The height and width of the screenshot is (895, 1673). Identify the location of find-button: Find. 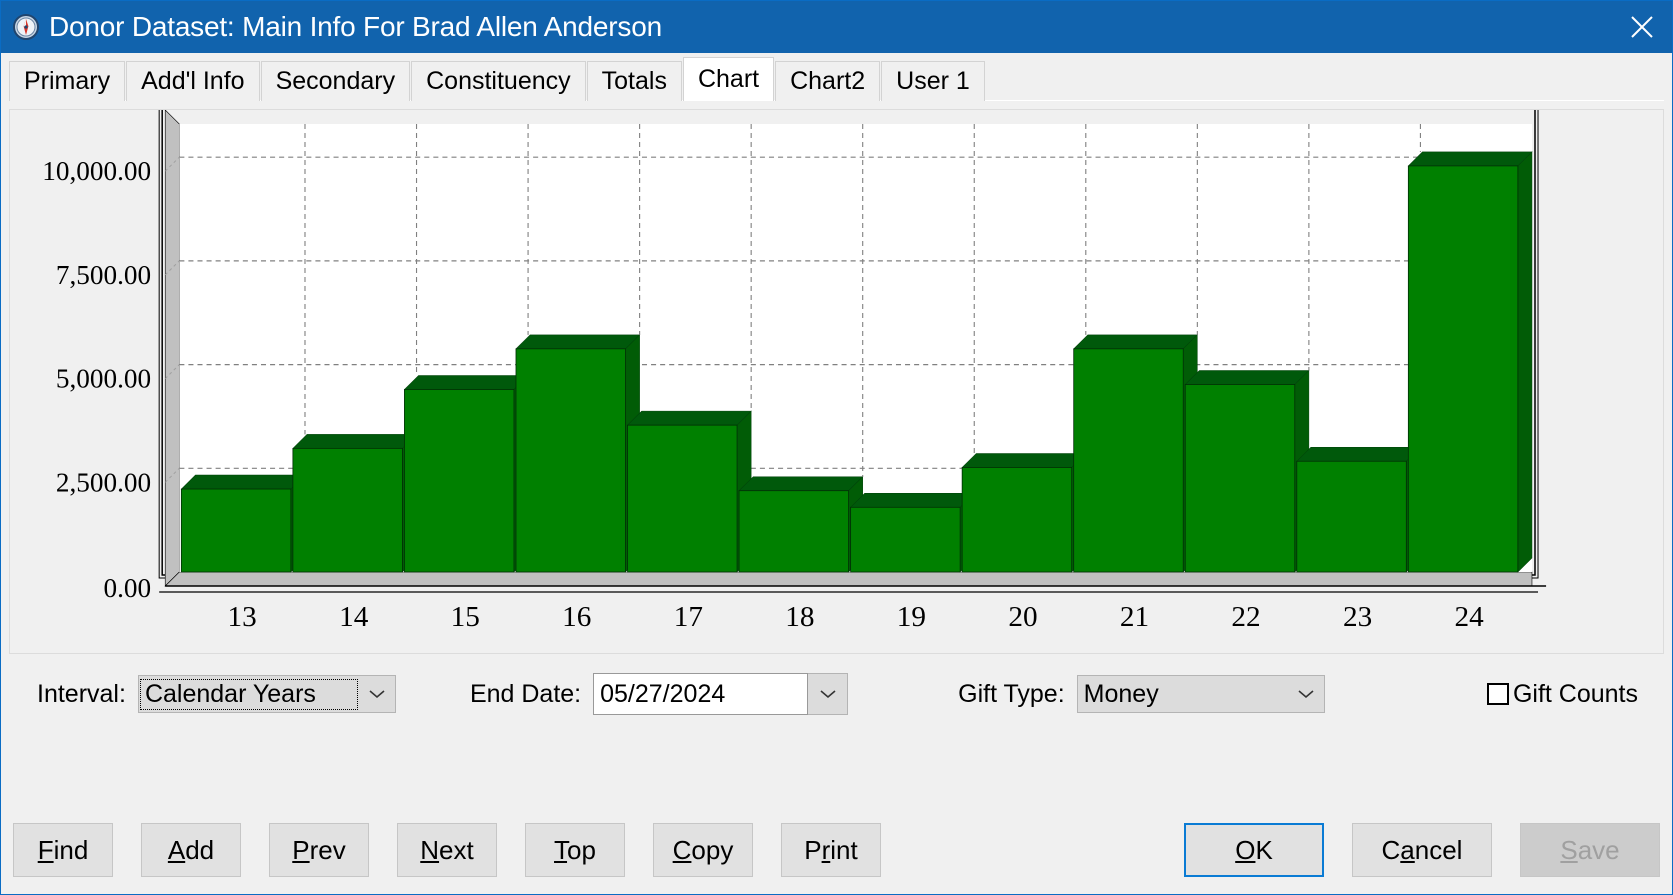
(63, 850).